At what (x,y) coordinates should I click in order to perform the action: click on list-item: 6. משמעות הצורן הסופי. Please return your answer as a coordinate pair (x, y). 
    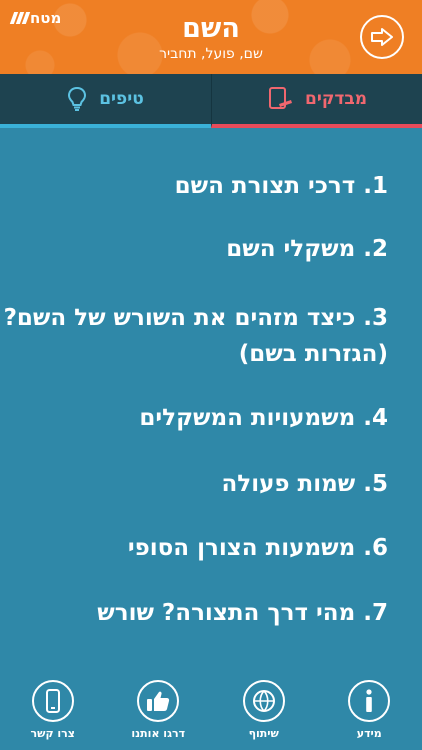
    Looking at the image, I should click on (194, 548).